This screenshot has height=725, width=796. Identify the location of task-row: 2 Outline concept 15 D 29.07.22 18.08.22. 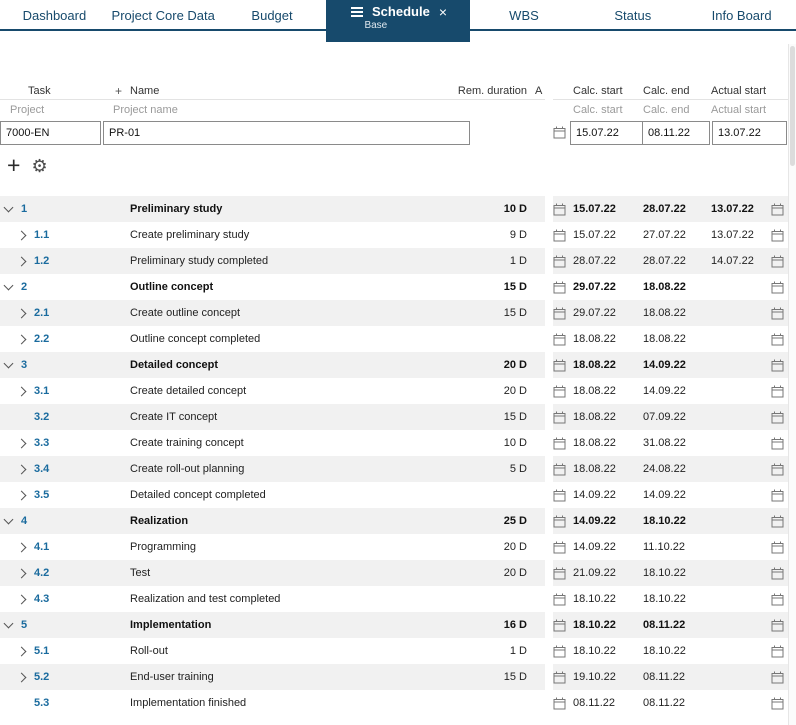
(398, 287).